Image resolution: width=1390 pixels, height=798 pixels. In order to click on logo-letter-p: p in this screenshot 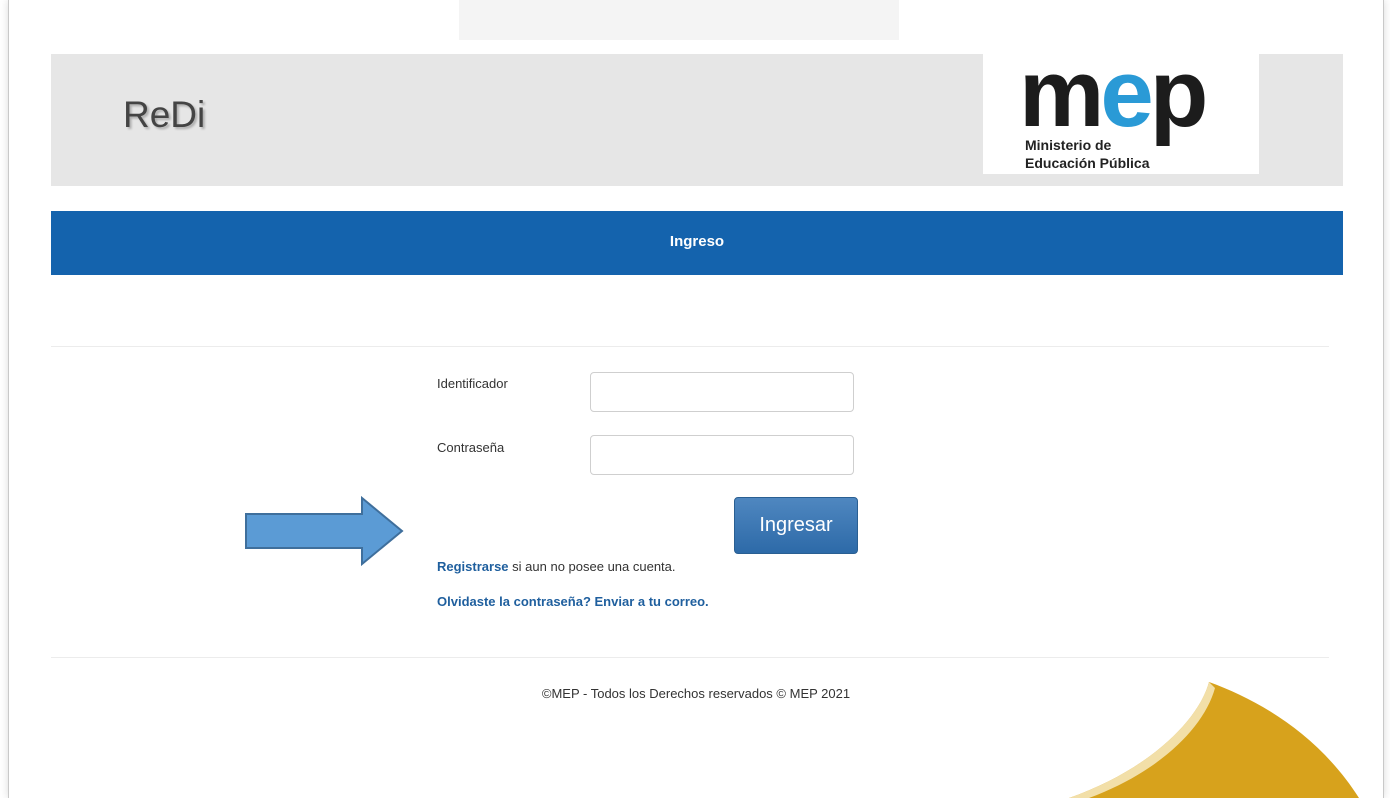, I will do `click(1179, 93)`.